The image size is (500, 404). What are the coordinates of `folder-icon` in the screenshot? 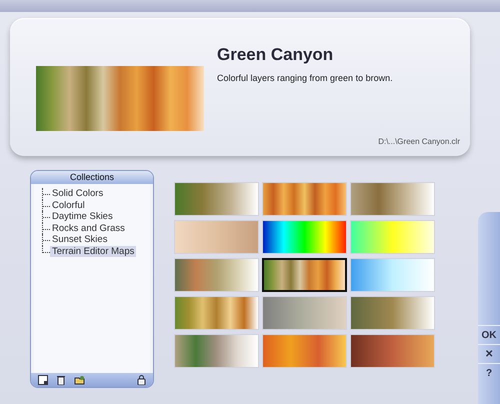 It's located at (79, 380).